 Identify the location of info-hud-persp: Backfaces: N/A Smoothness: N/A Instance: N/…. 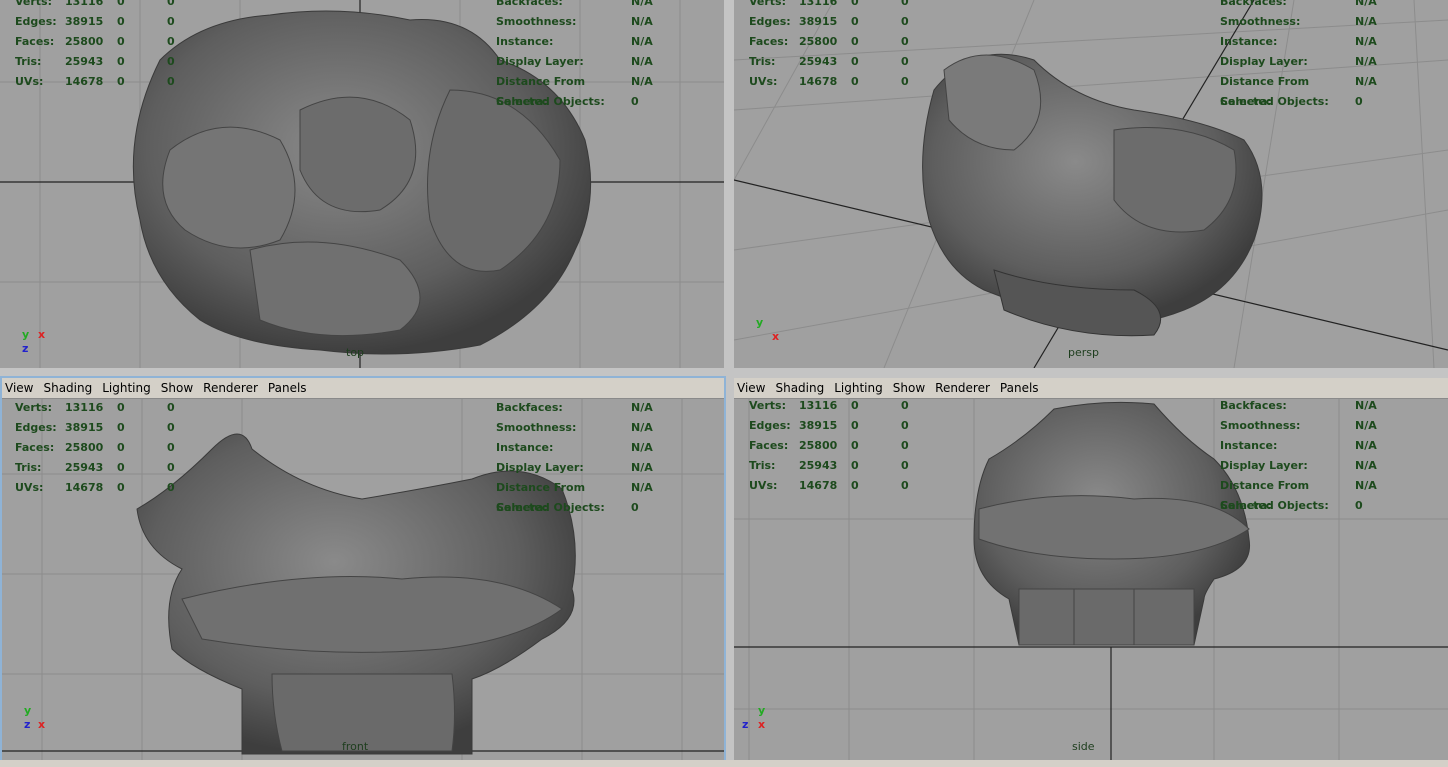
(1307, 56).